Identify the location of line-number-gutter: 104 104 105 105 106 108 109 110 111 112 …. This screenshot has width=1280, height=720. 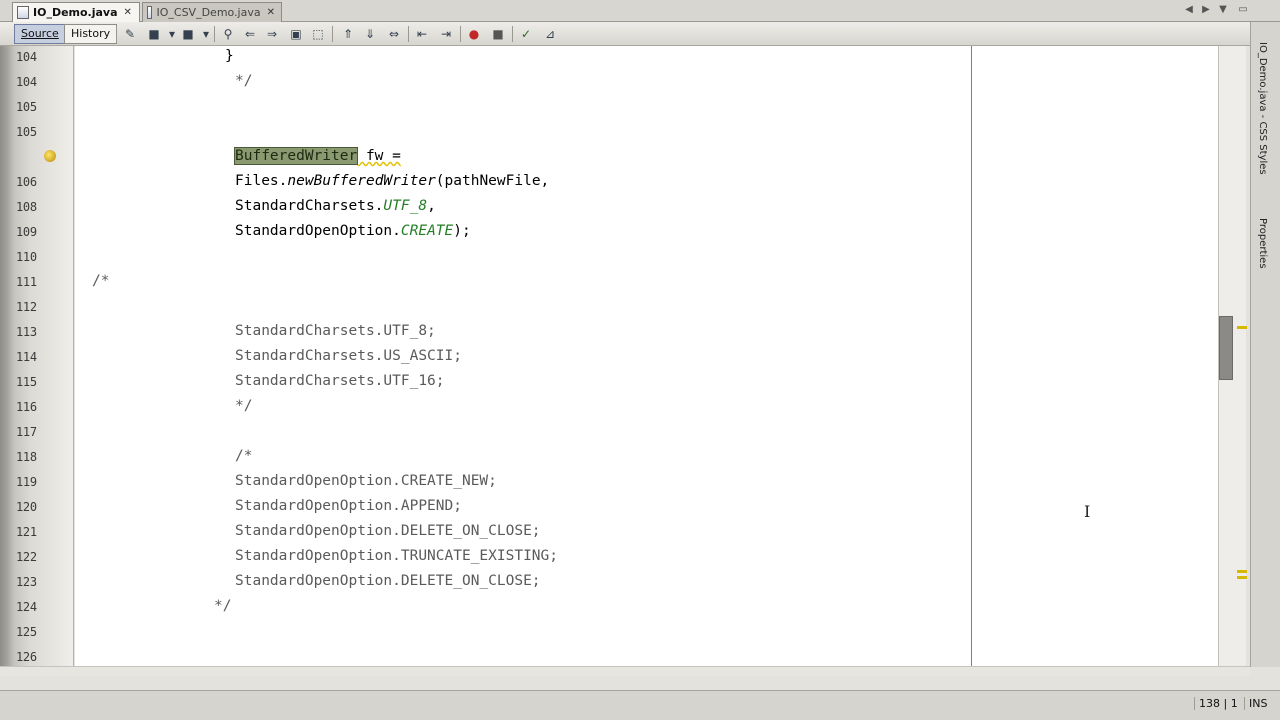
(37, 356).